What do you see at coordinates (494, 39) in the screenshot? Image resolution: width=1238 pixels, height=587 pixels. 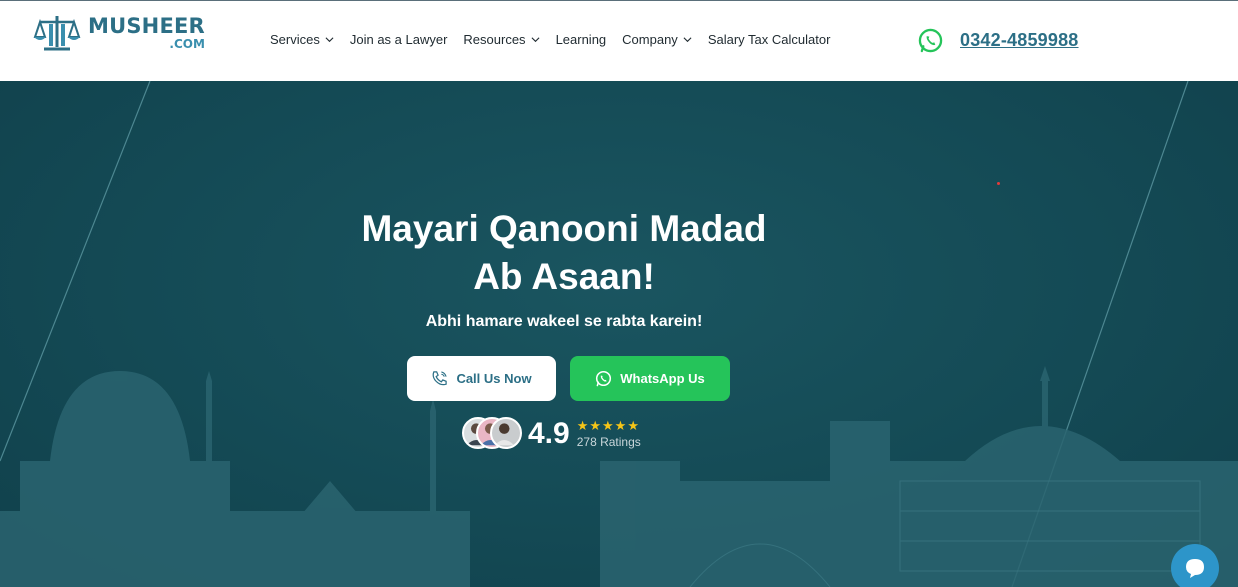 I see `nav-label: Resources` at bounding box center [494, 39].